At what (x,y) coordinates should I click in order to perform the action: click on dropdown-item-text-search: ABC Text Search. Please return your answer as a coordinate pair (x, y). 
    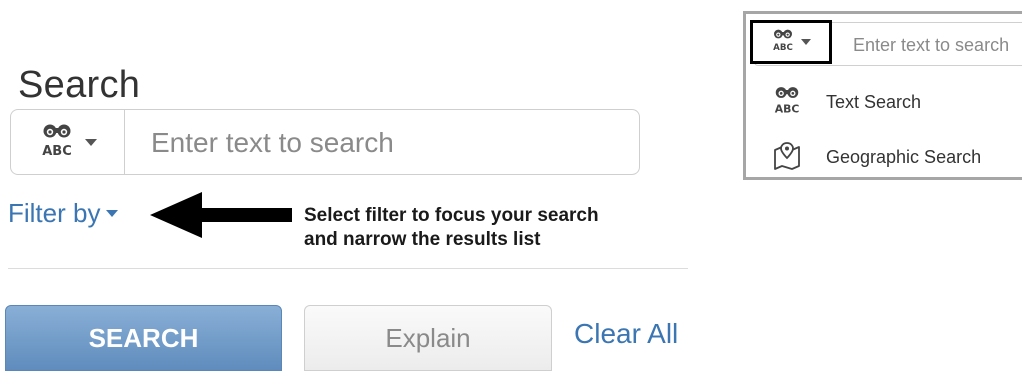
    Looking at the image, I should click on (846, 102).